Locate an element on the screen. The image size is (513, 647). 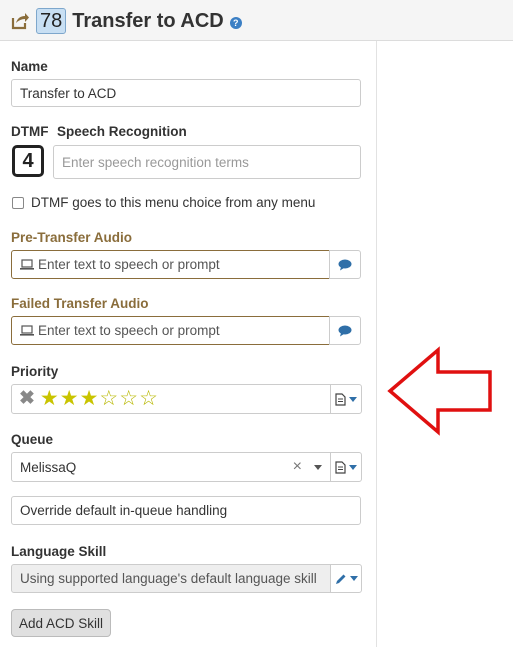
pre-transfer-audio-label: Pre-Transfer Audio is located at coordinates (72, 237).